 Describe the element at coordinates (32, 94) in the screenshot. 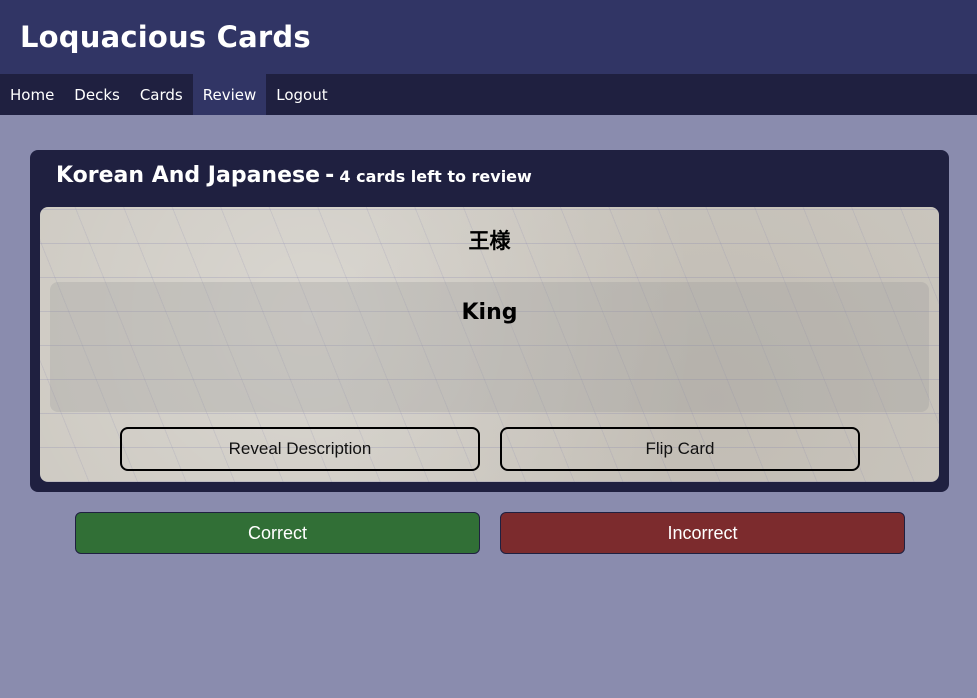

I see `nav-item-home: Home` at that location.